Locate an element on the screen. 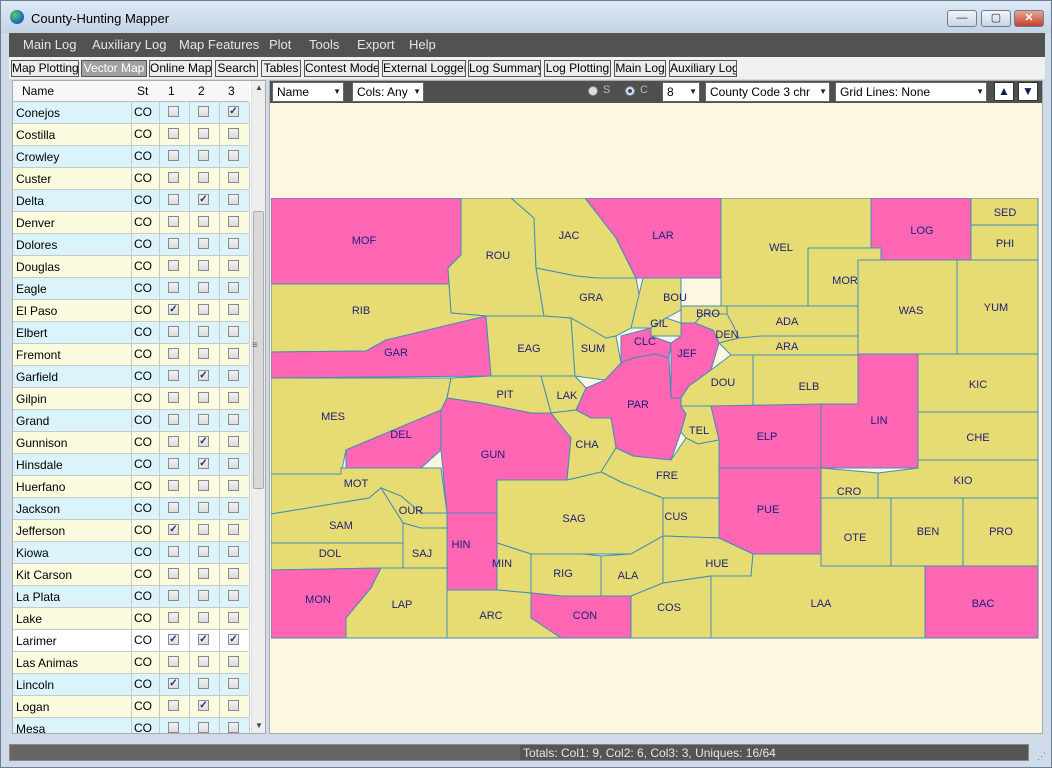  table-row: Elbert CO is located at coordinates (131, 333).